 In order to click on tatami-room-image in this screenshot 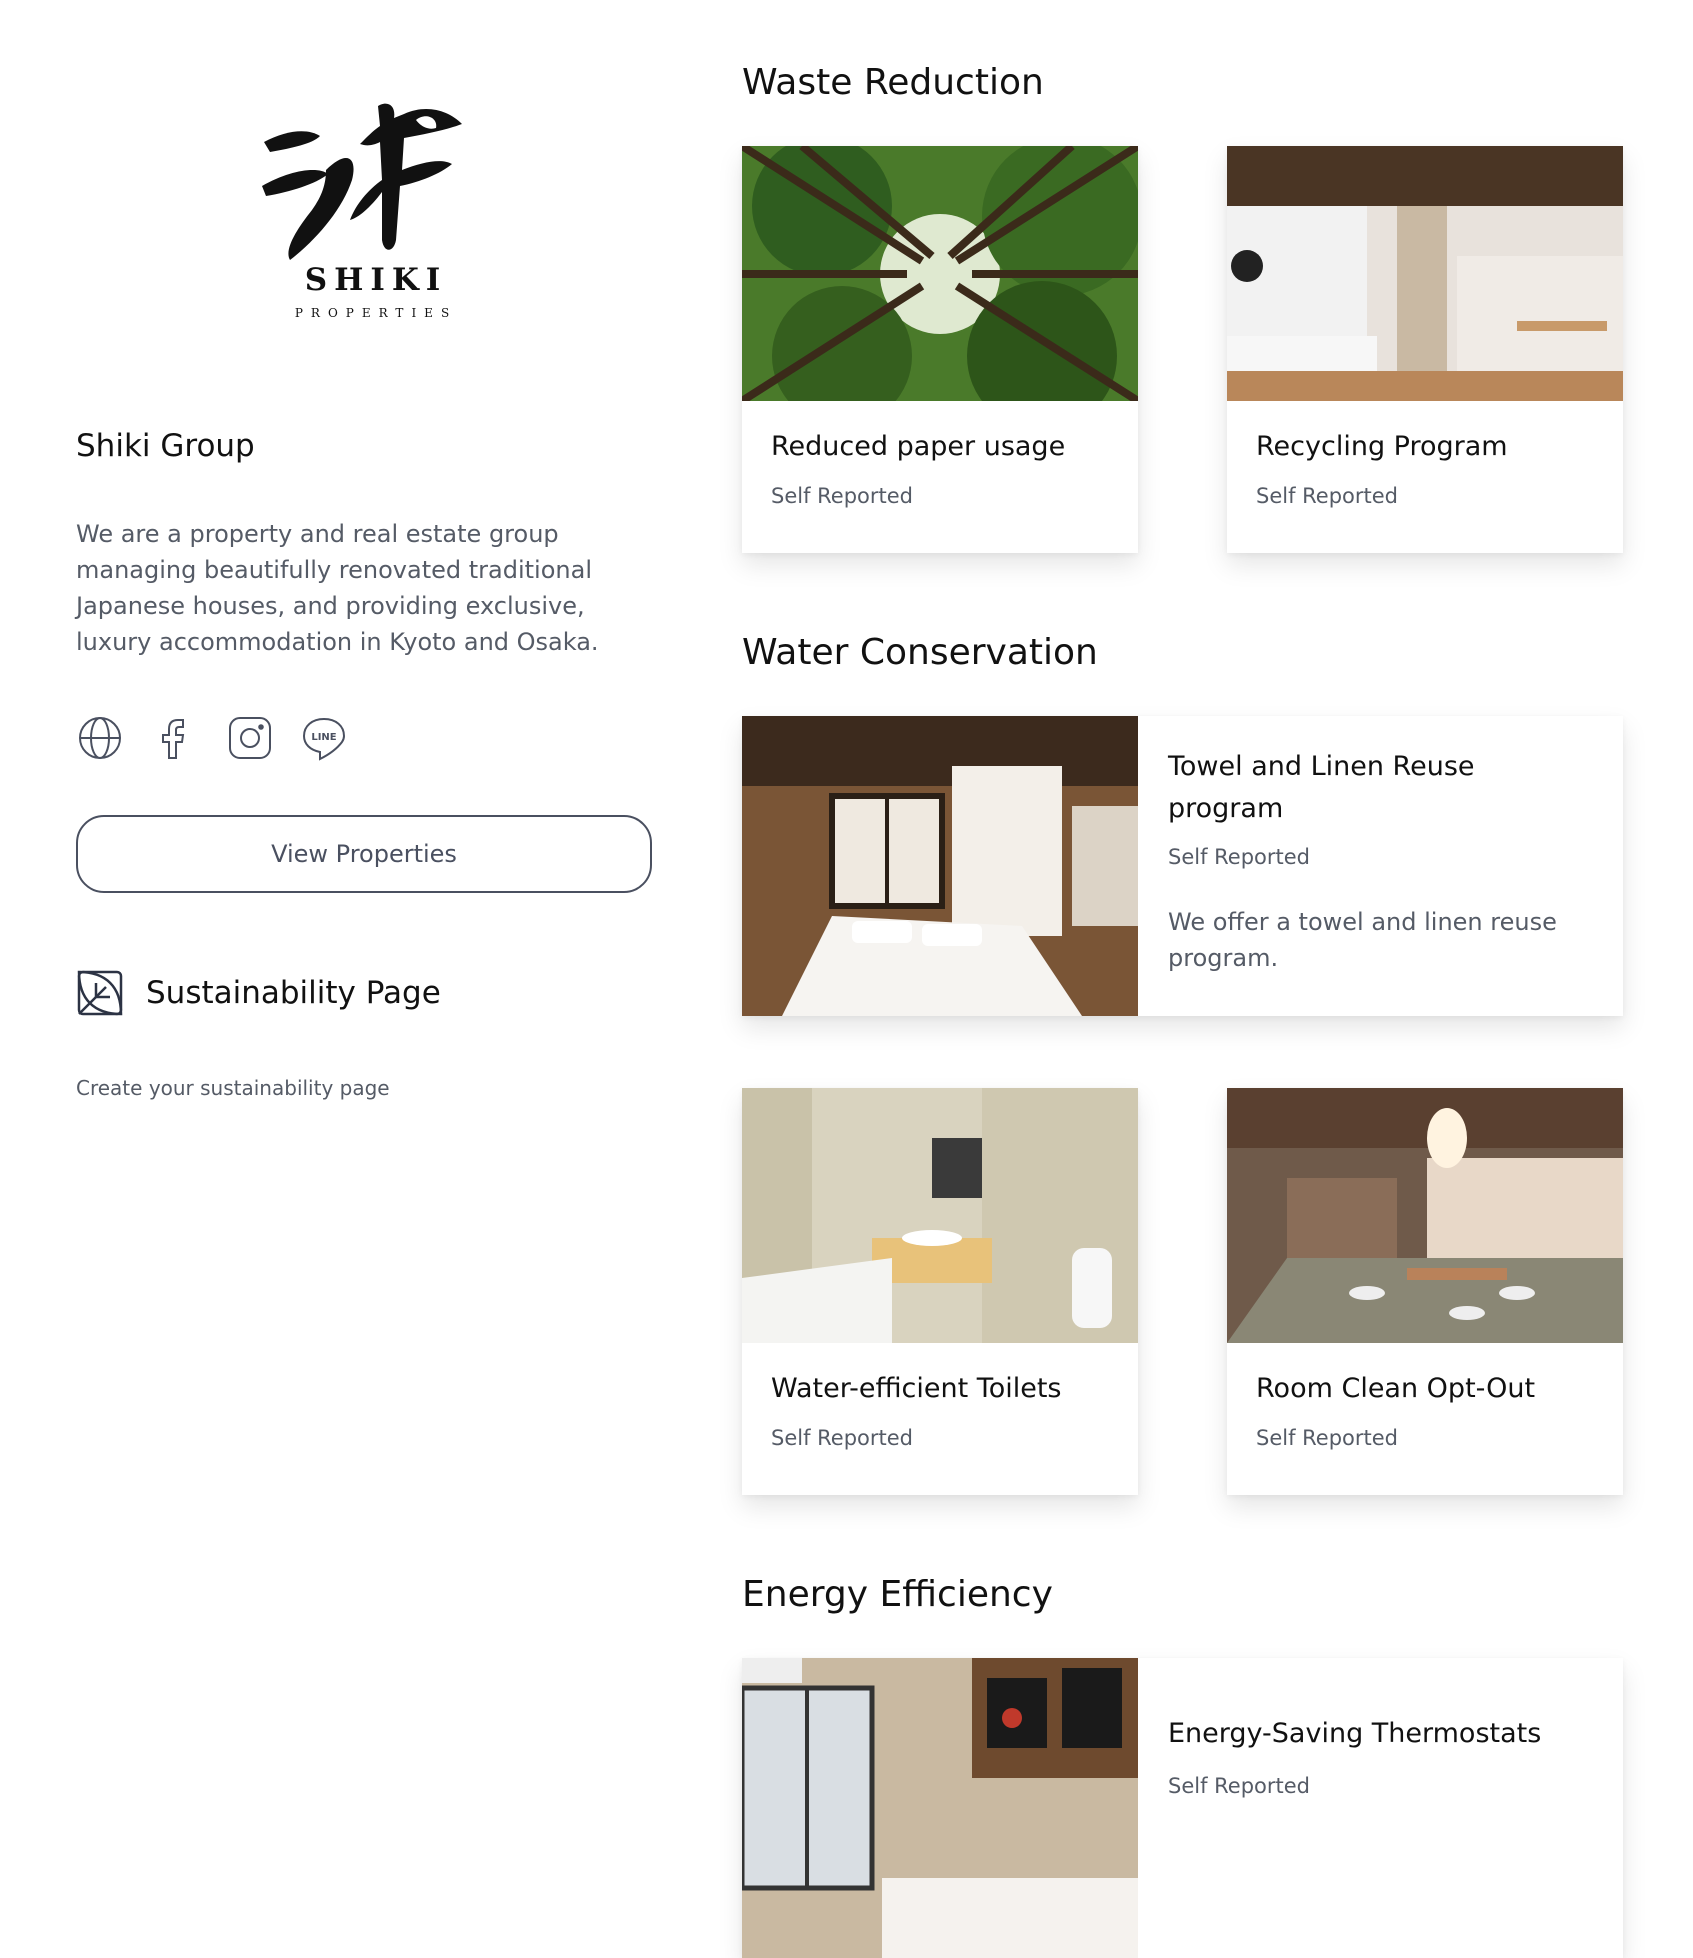, I will do `click(1425, 1215)`.